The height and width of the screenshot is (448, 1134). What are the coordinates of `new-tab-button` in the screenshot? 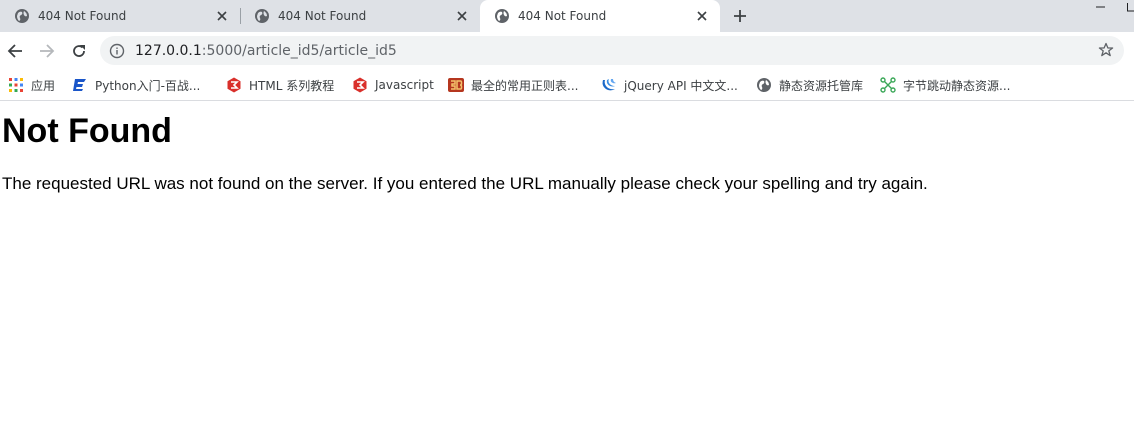 It's located at (740, 16).